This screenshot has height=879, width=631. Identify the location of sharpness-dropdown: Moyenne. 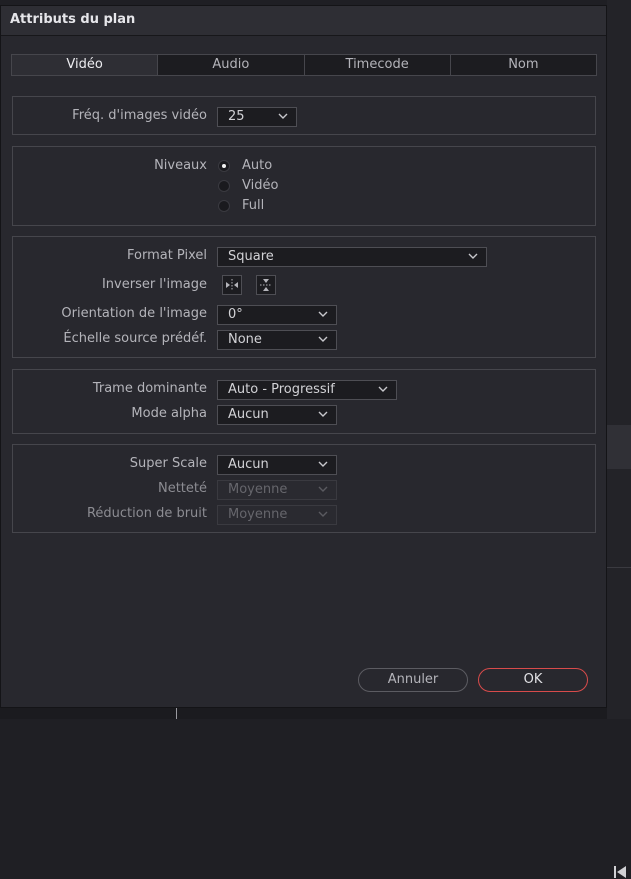
(277, 490).